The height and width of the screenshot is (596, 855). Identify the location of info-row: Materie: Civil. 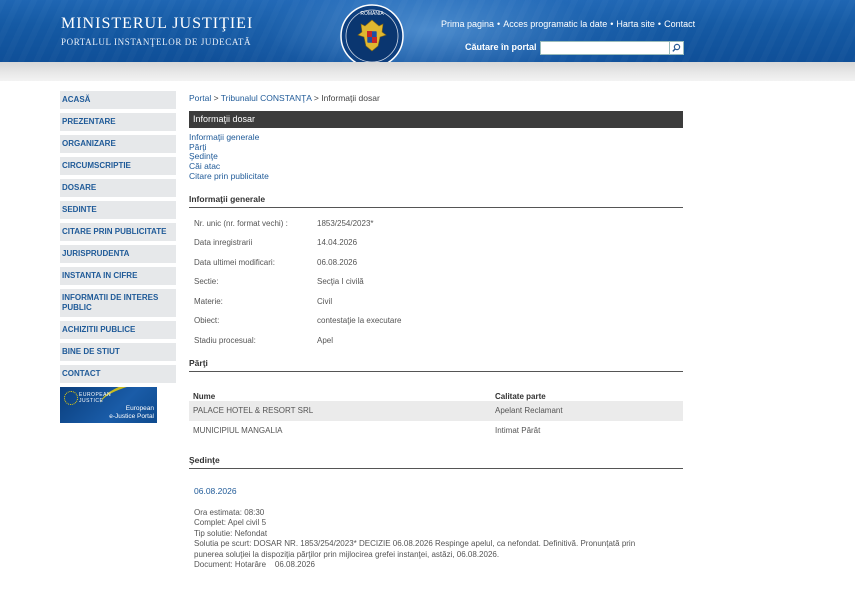
(438, 307).